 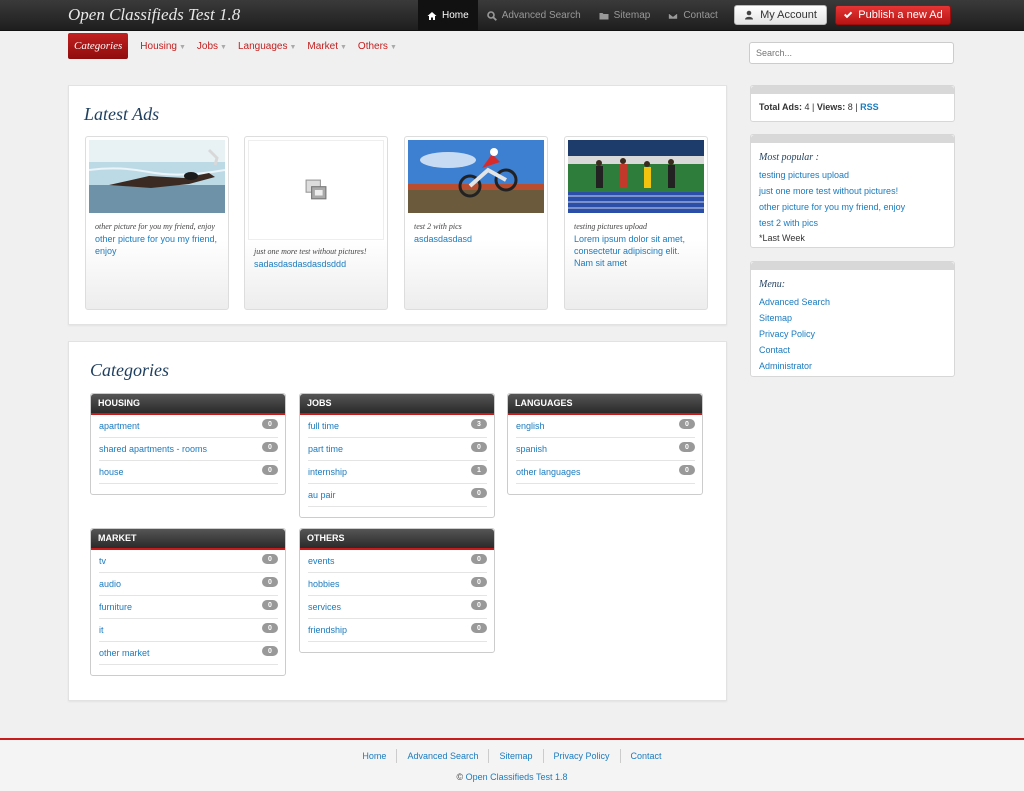 I want to click on footer-link-home: Home, so click(x=374, y=756).